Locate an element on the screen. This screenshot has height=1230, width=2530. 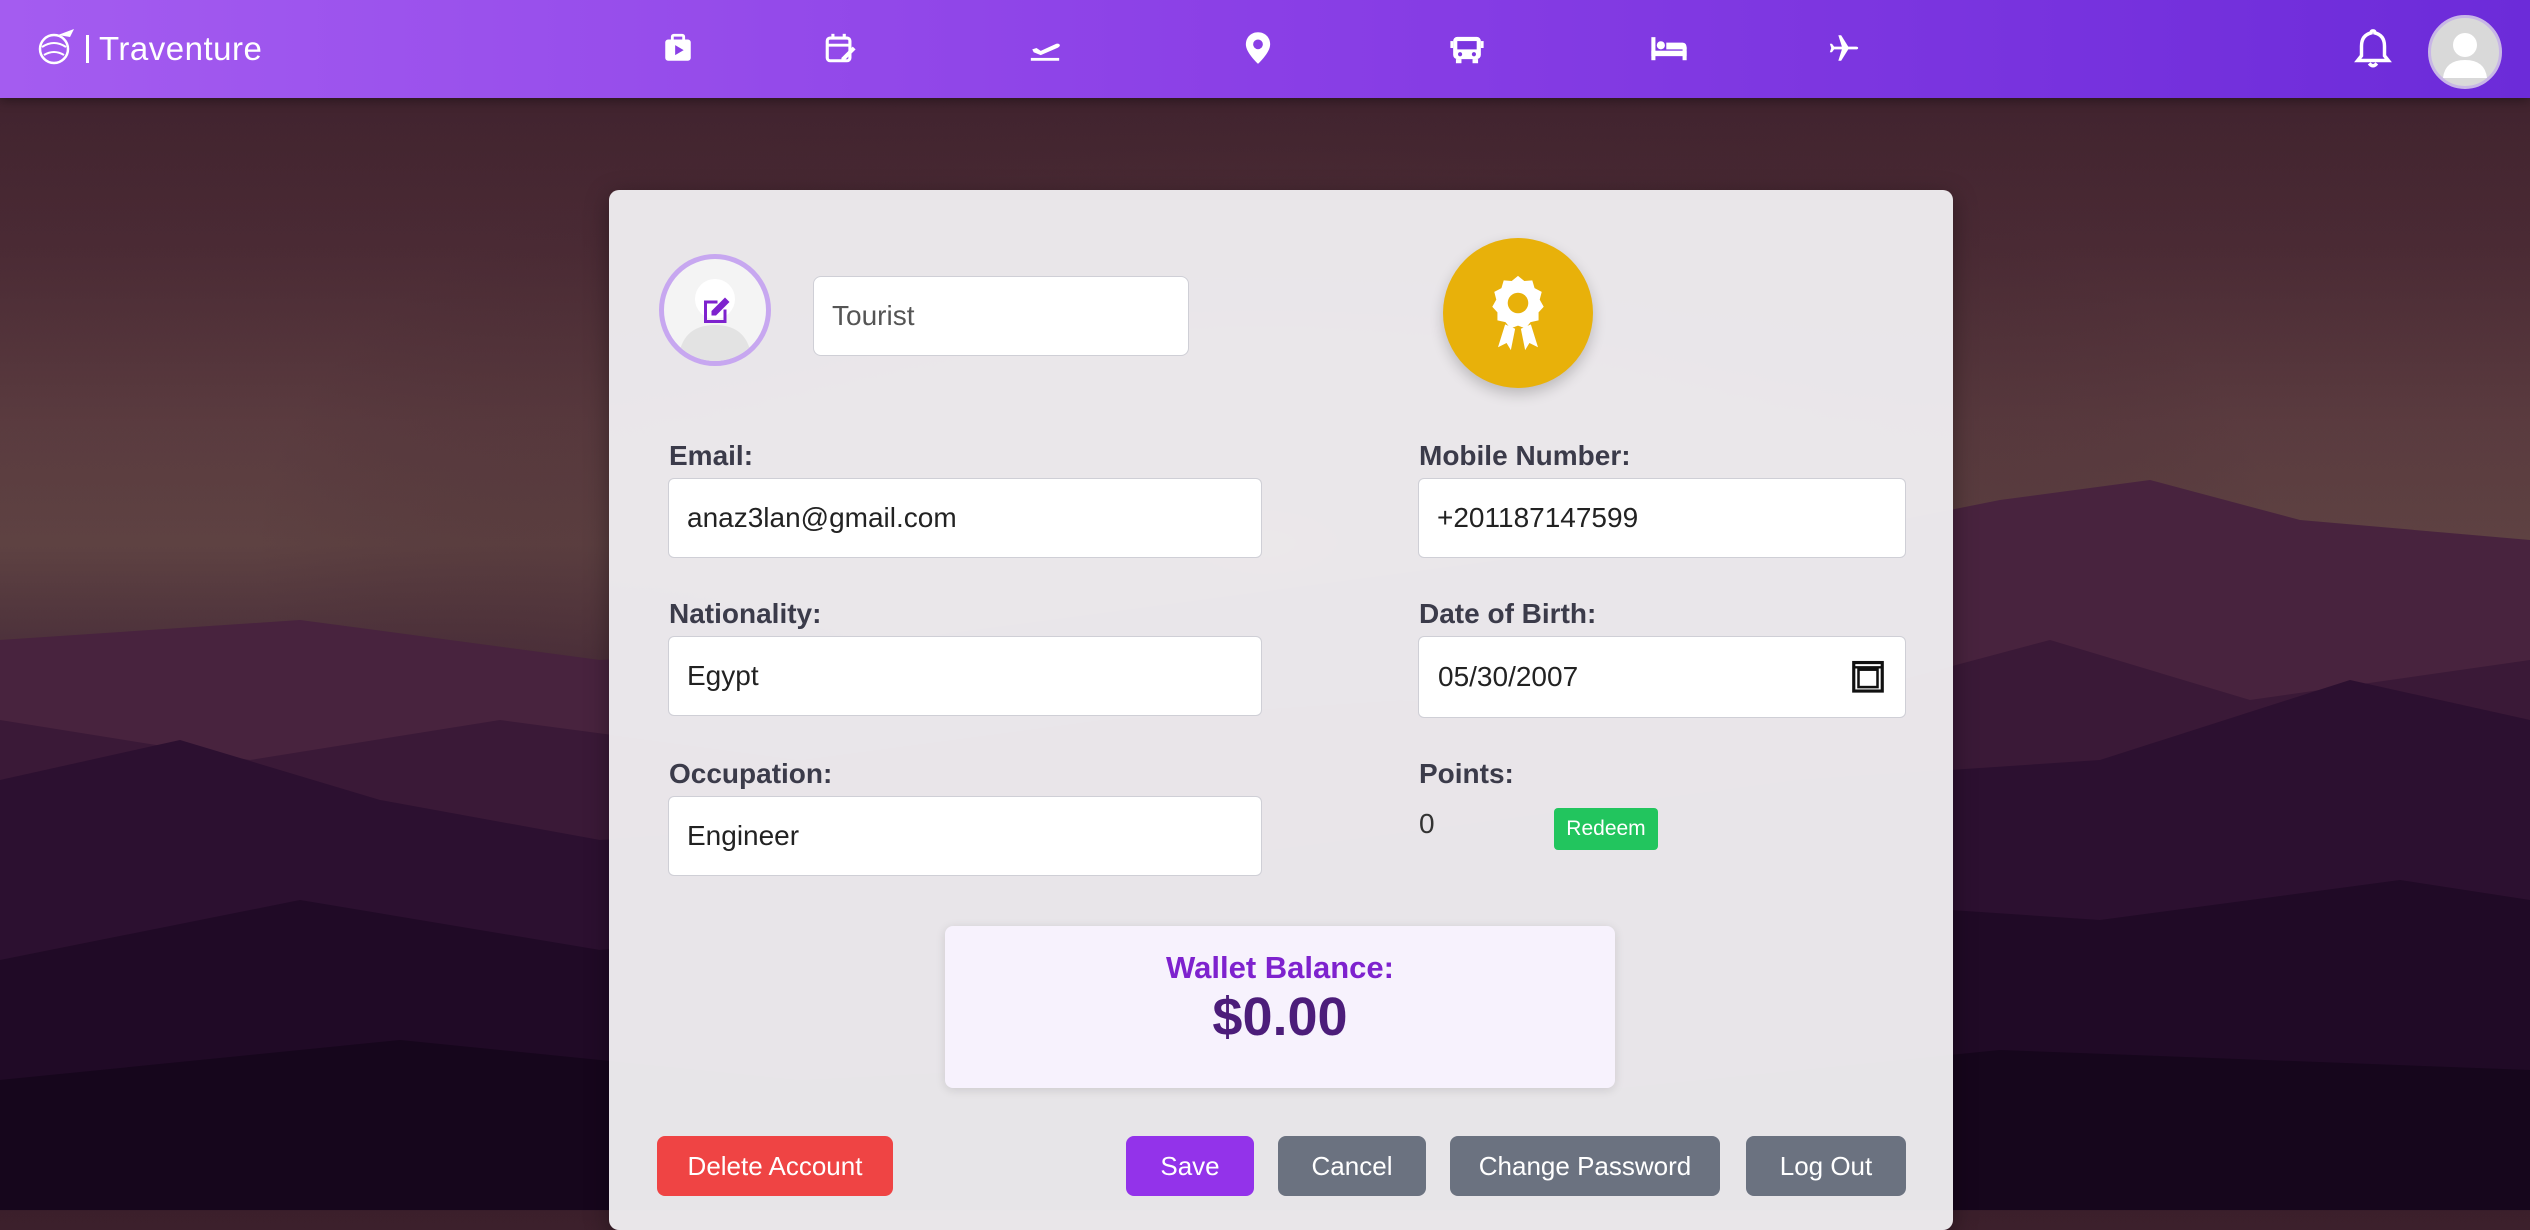
occupation-label: Occupation: is located at coordinates (751, 773).